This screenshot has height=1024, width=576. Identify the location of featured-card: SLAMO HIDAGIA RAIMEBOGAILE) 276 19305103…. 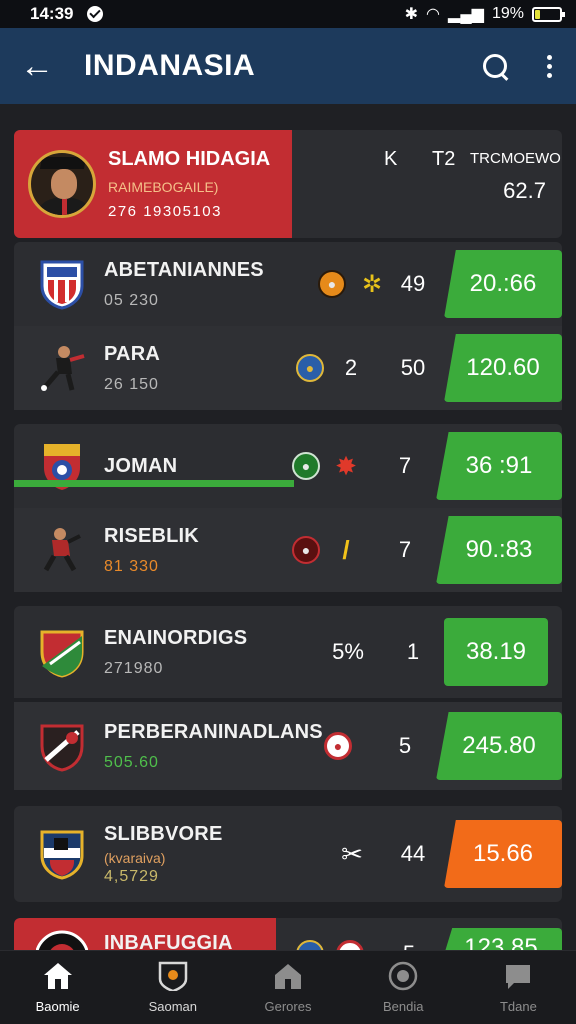
(288, 184).